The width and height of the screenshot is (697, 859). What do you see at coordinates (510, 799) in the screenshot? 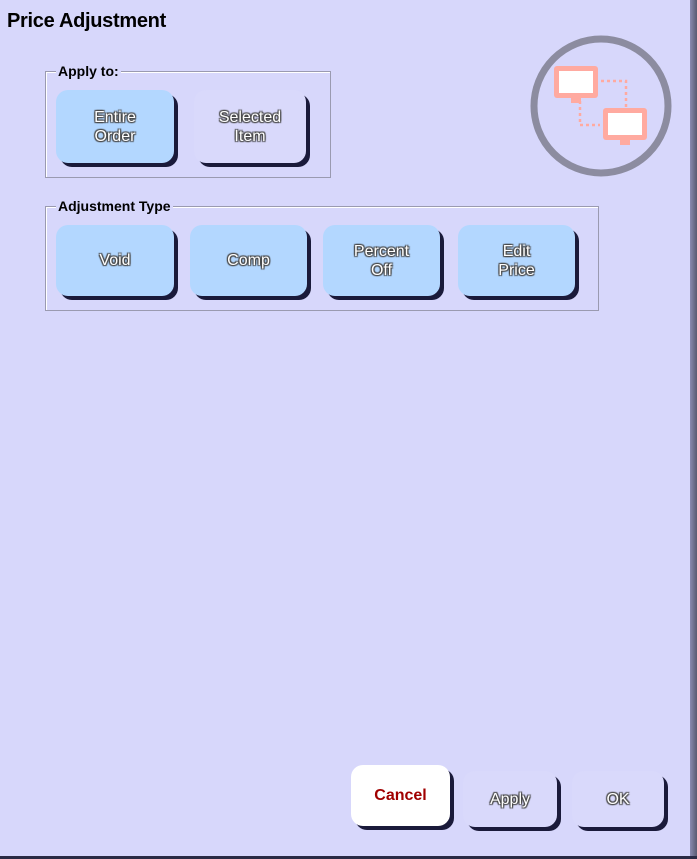
I see `apply-button: Apply` at bounding box center [510, 799].